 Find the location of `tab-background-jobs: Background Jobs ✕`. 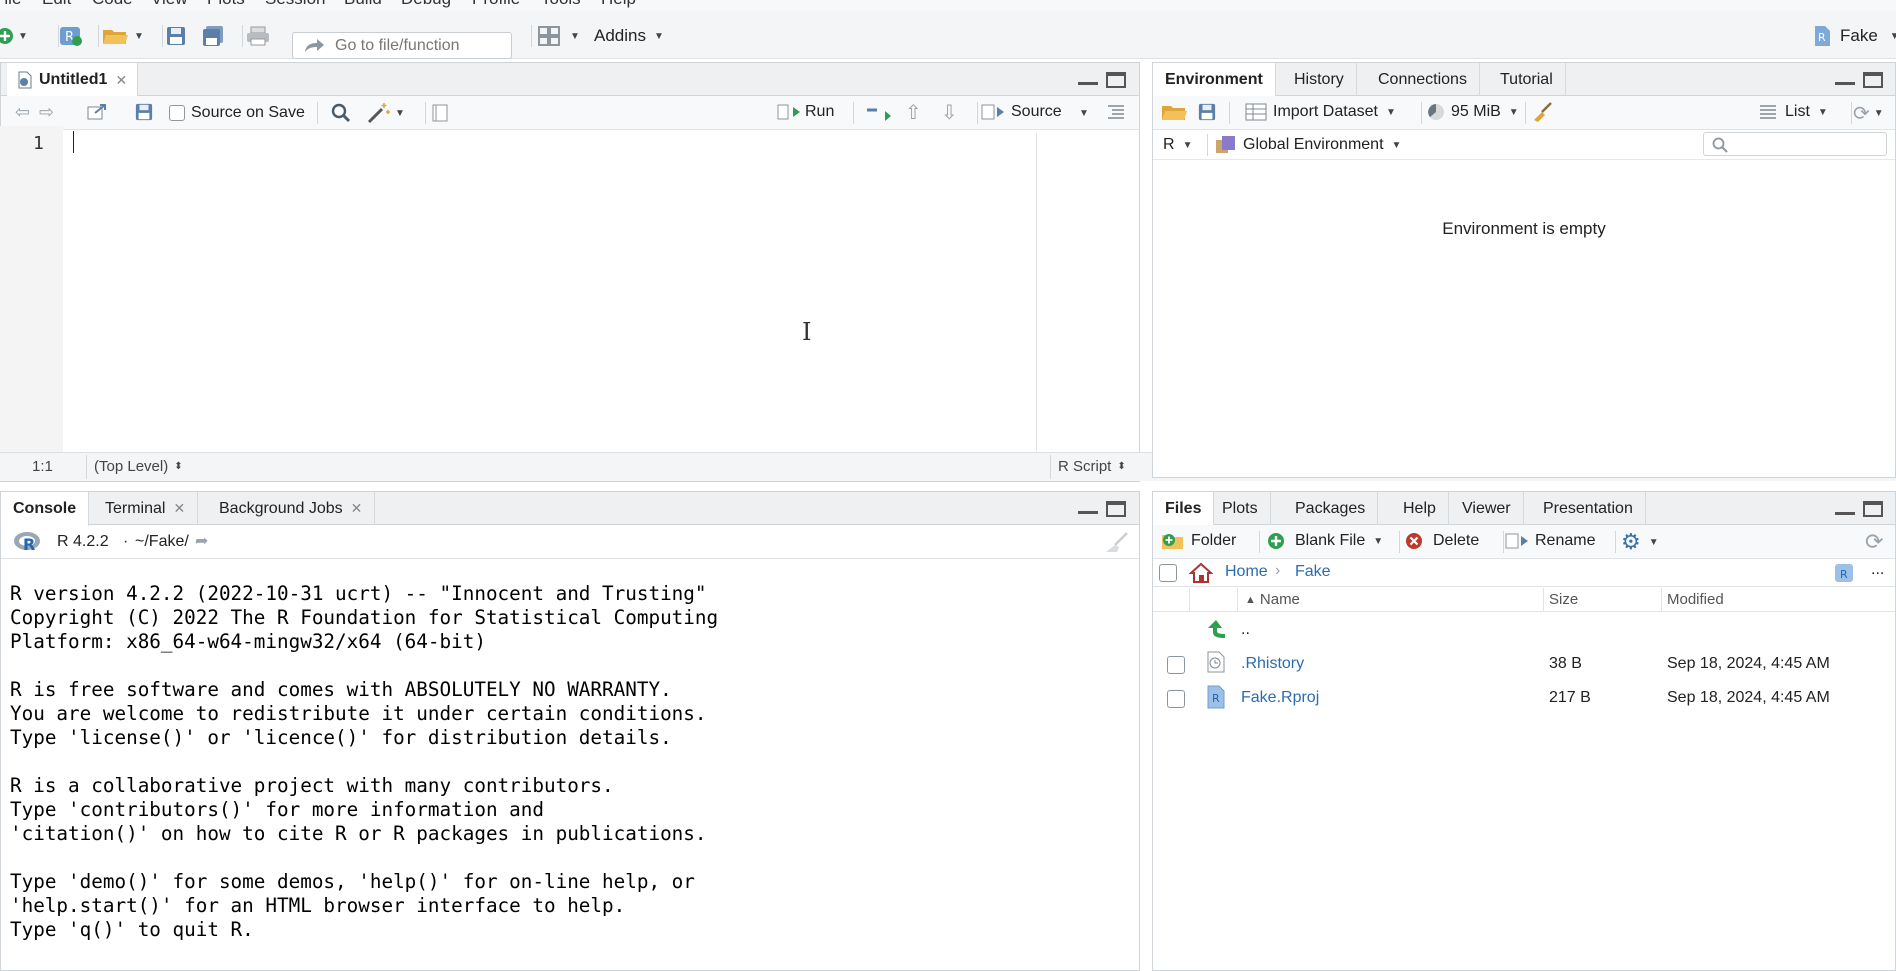

tab-background-jobs: Background Jobs ✕ is located at coordinates (291, 508).